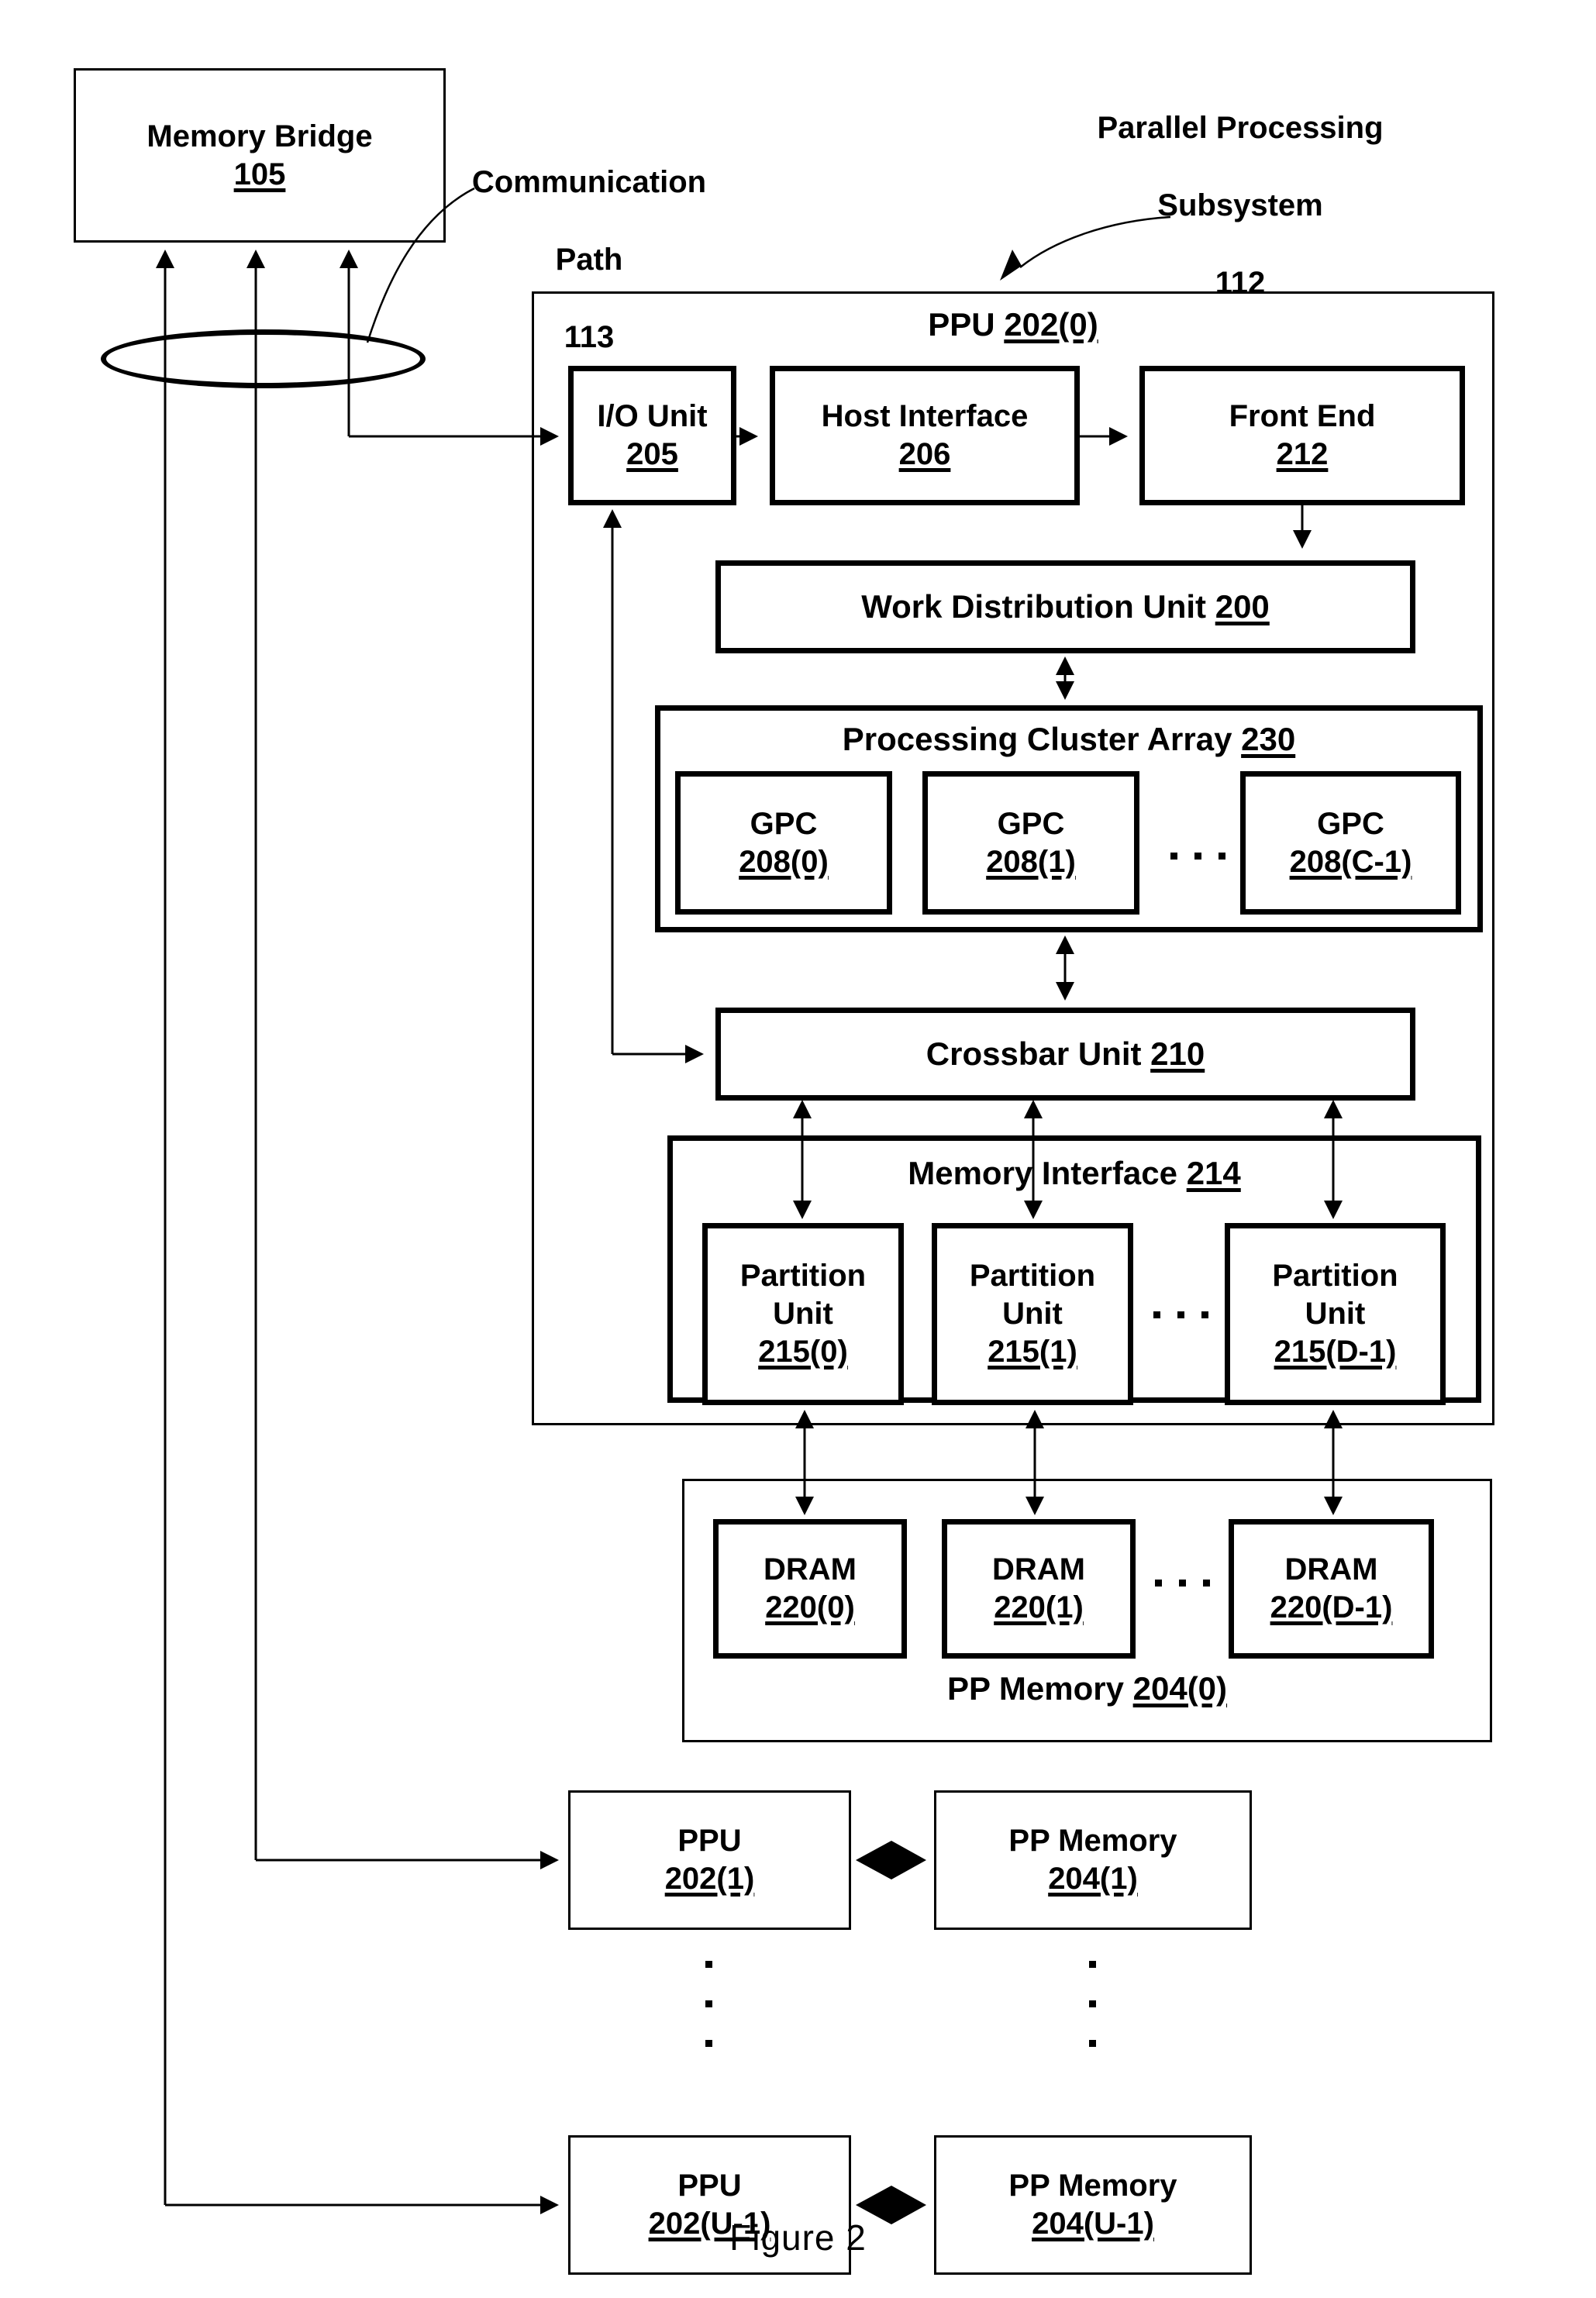  What do you see at coordinates (1031, 861) in the screenshot?
I see `gpc-1-ref: 208(1)` at bounding box center [1031, 861].